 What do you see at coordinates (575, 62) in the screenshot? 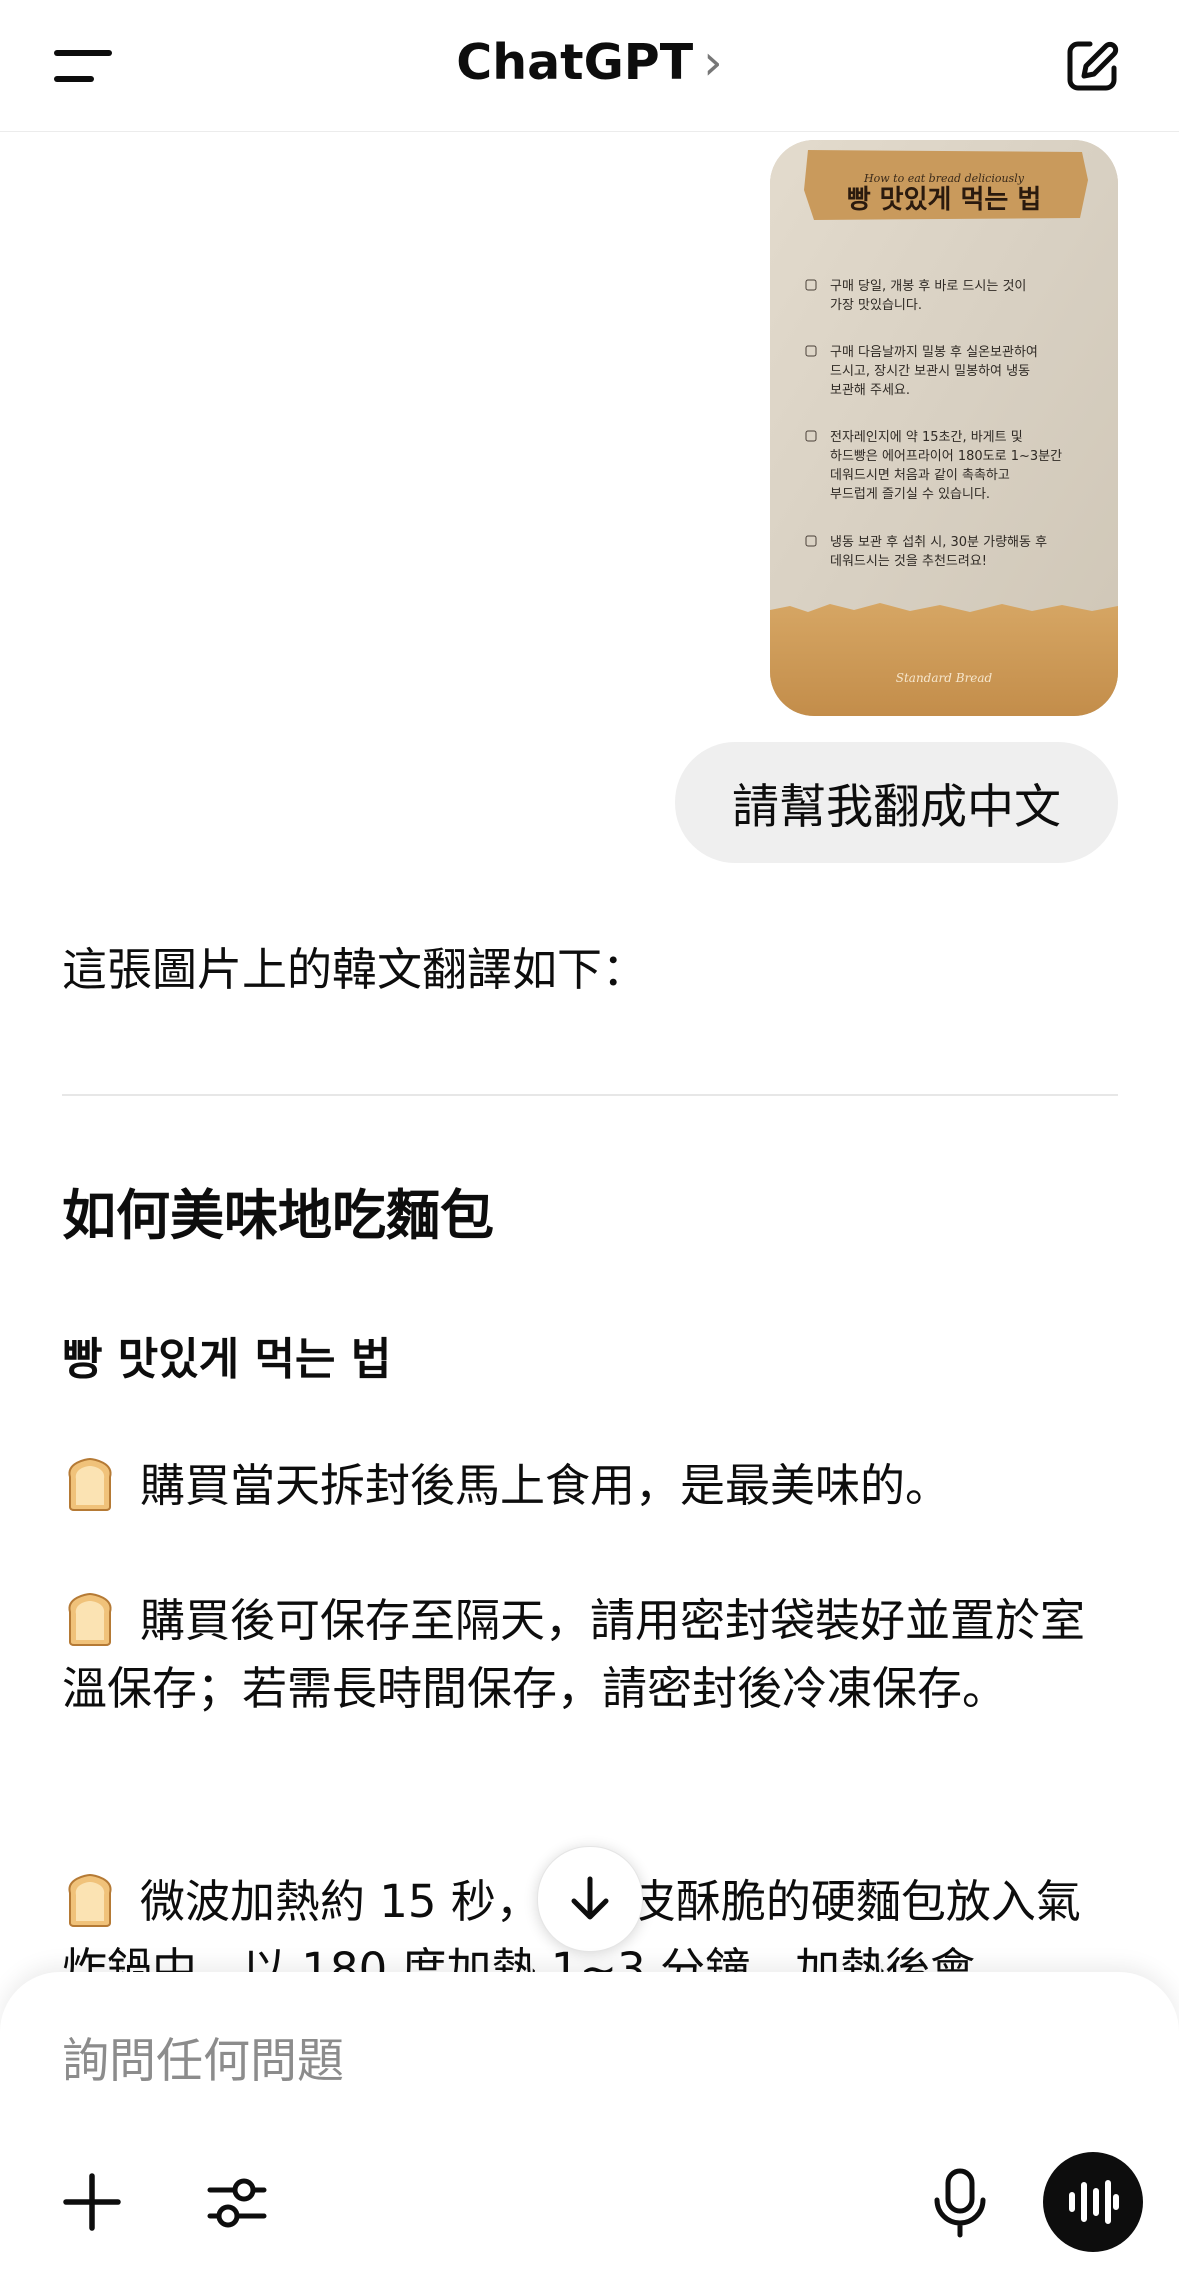
I see `app-title: ChatGPT` at bounding box center [575, 62].